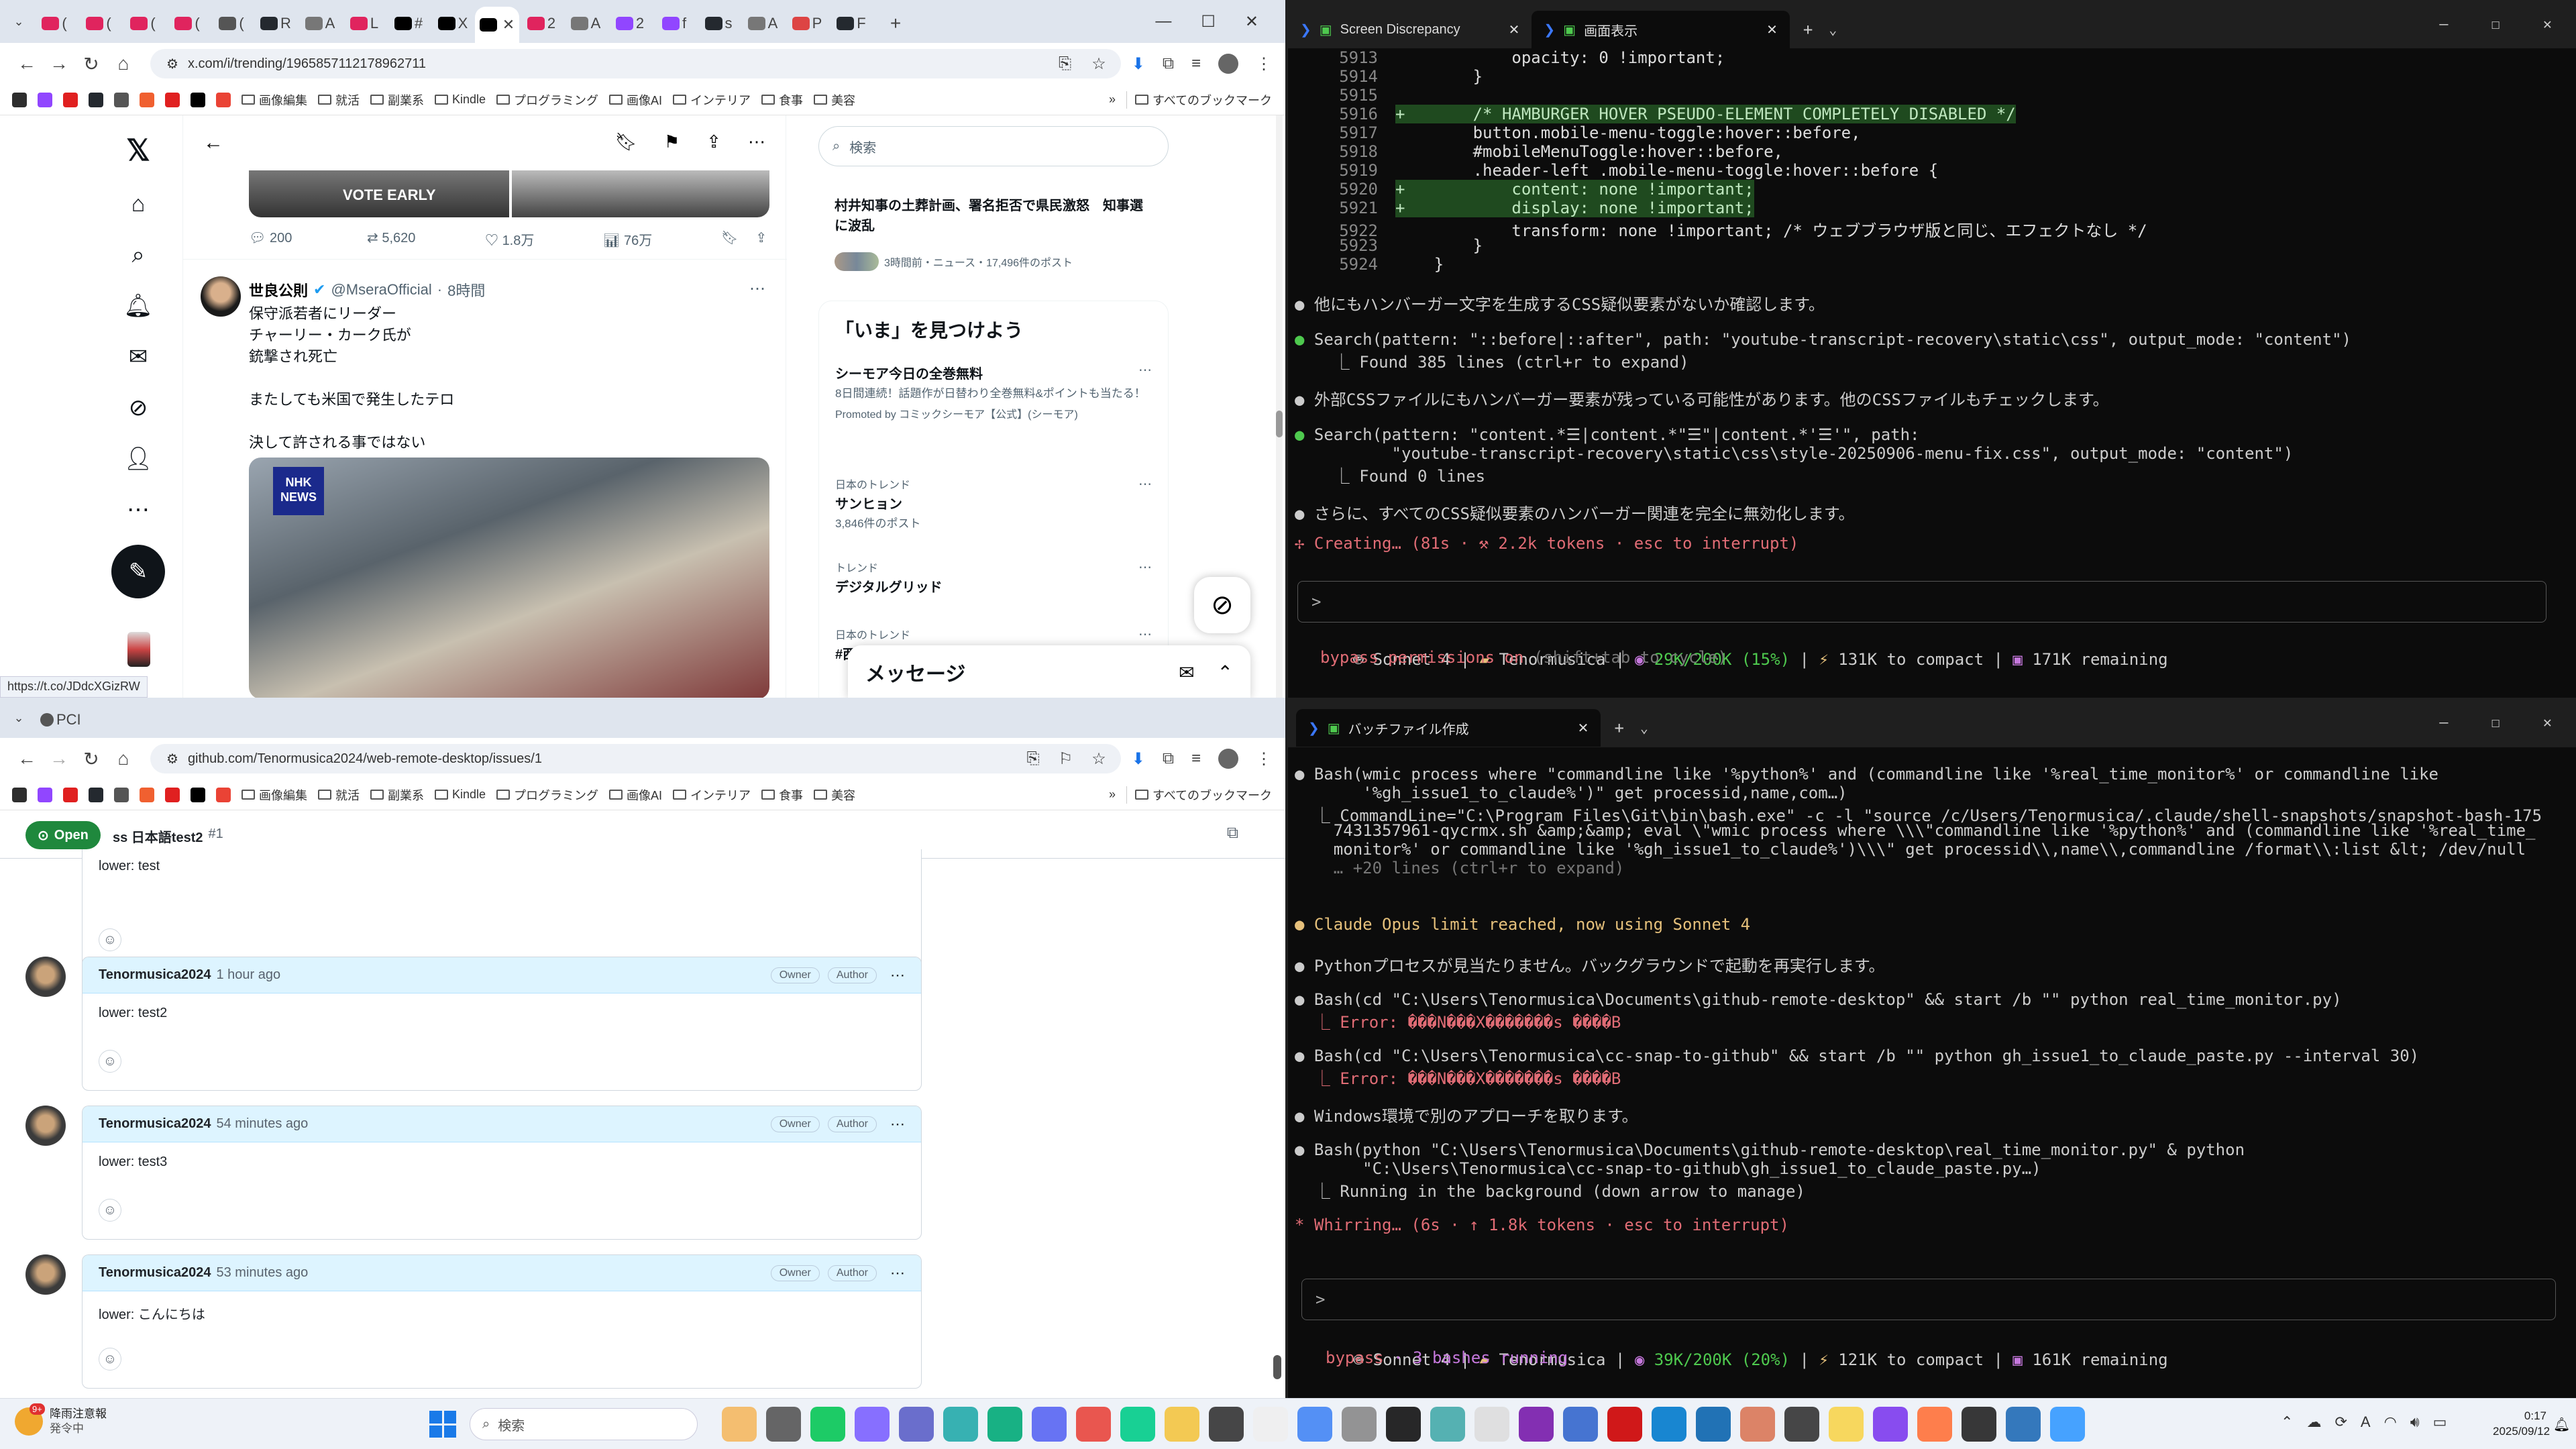  I want to click on post-button: ✎, so click(138, 571).